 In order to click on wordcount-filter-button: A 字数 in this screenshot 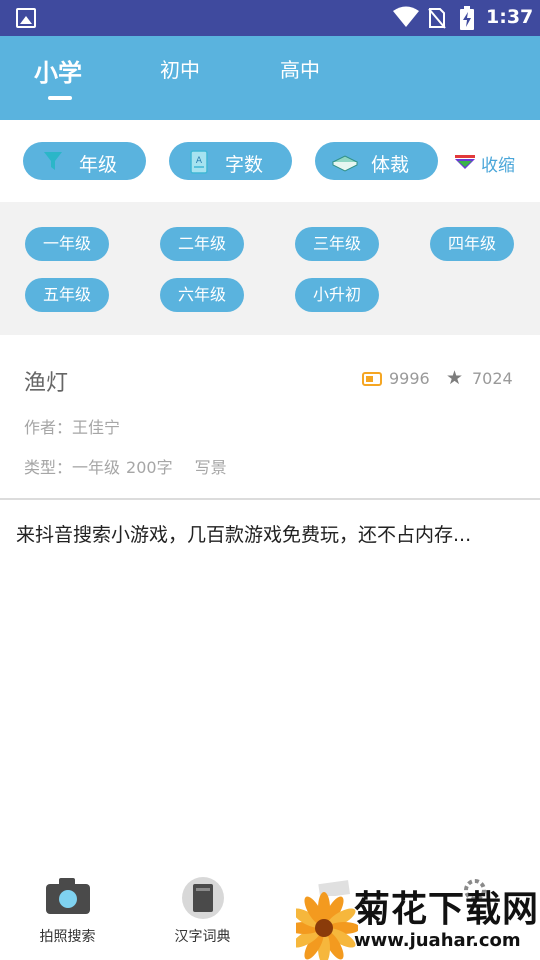, I will do `click(230, 161)`.